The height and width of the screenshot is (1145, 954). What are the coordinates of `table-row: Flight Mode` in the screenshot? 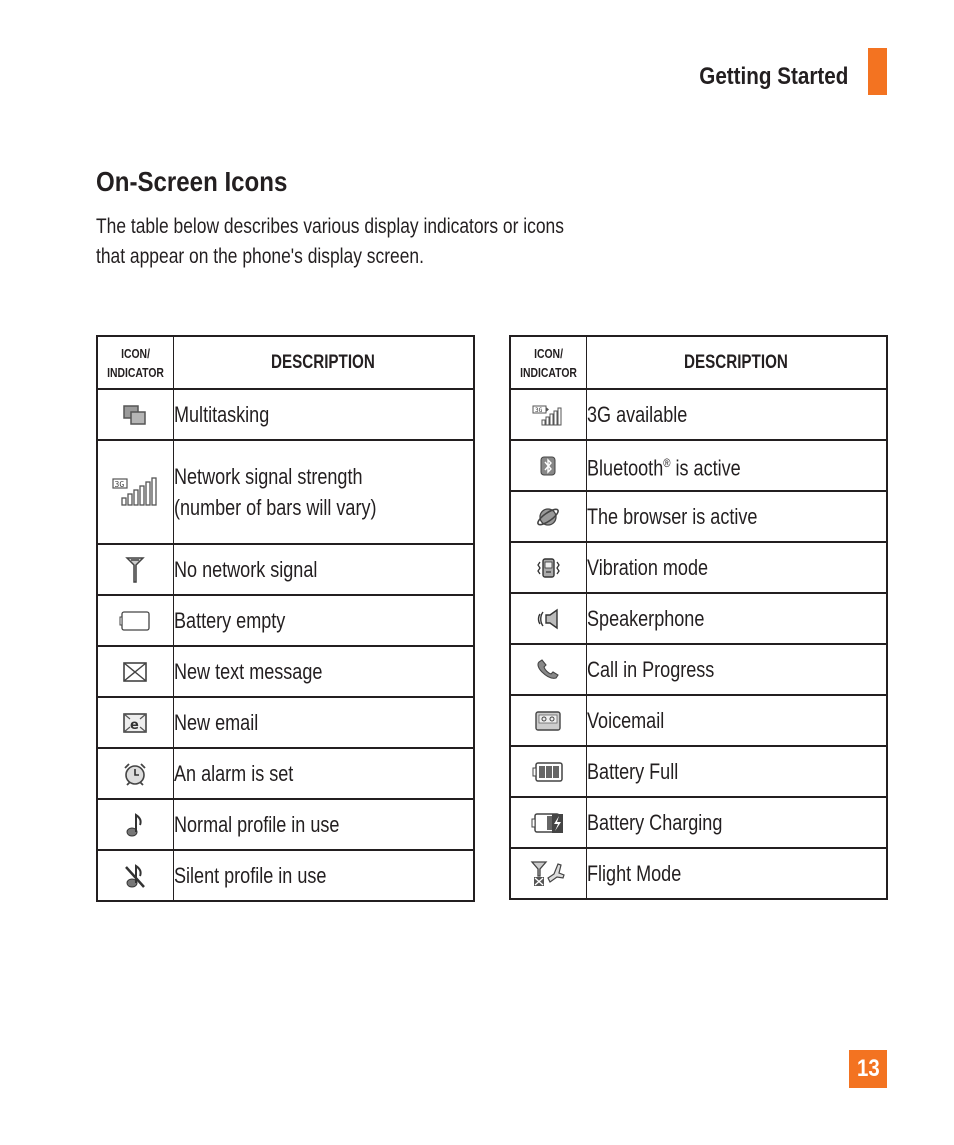 It's located at (698, 873).